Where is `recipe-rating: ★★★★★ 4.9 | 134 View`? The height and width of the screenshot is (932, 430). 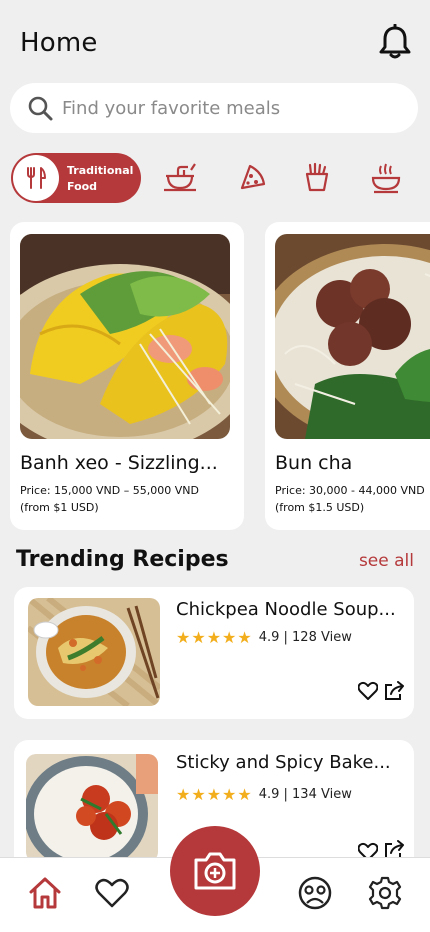
recipe-rating: ★★★★★ 4.9 | 134 View is located at coordinates (264, 794).